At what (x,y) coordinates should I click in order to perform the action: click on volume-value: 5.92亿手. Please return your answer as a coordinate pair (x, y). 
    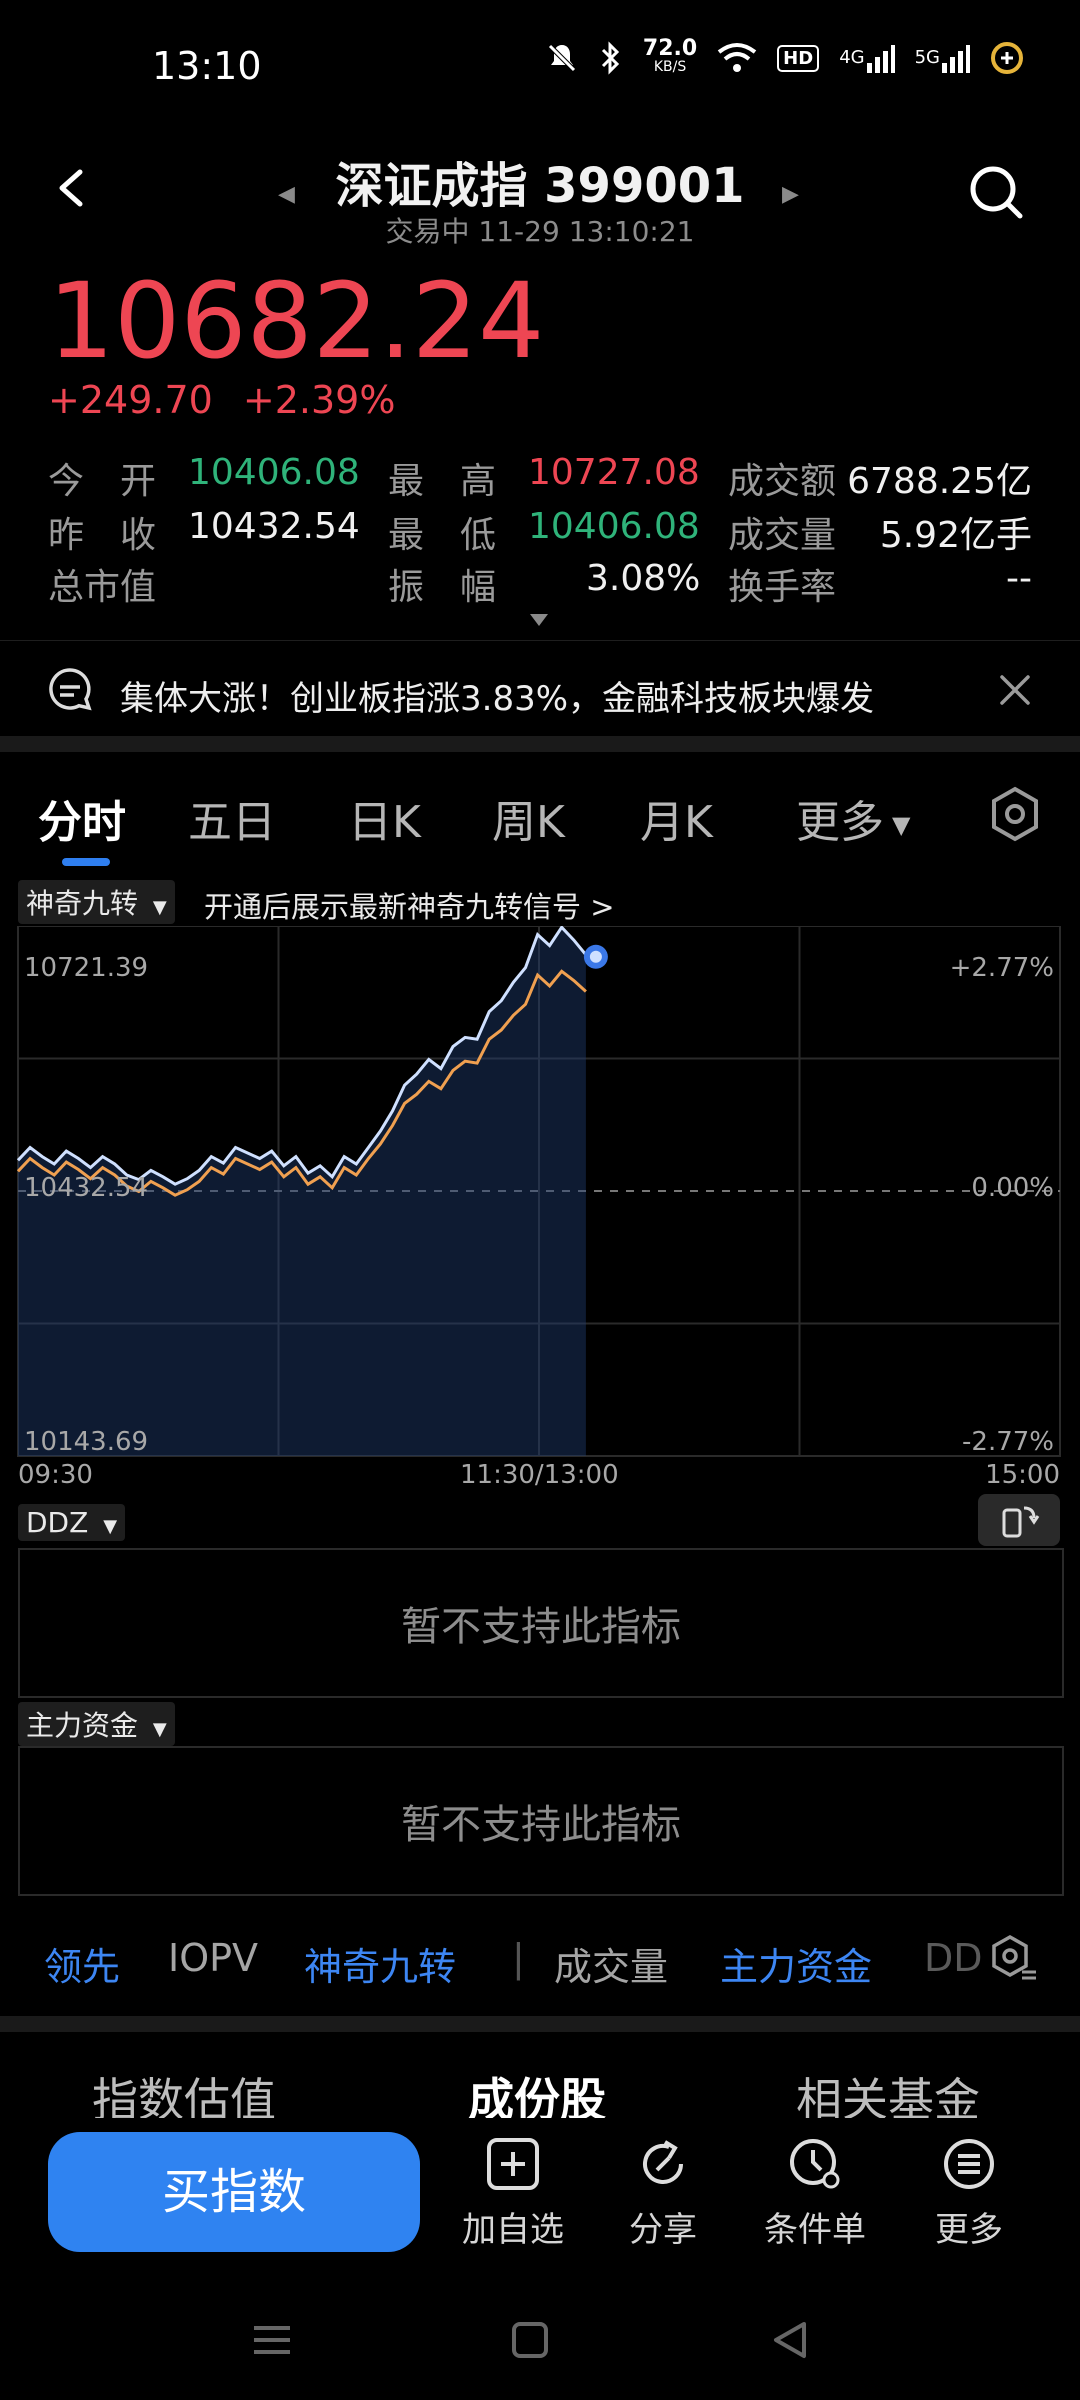
    Looking at the image, I should click on (955, 535).